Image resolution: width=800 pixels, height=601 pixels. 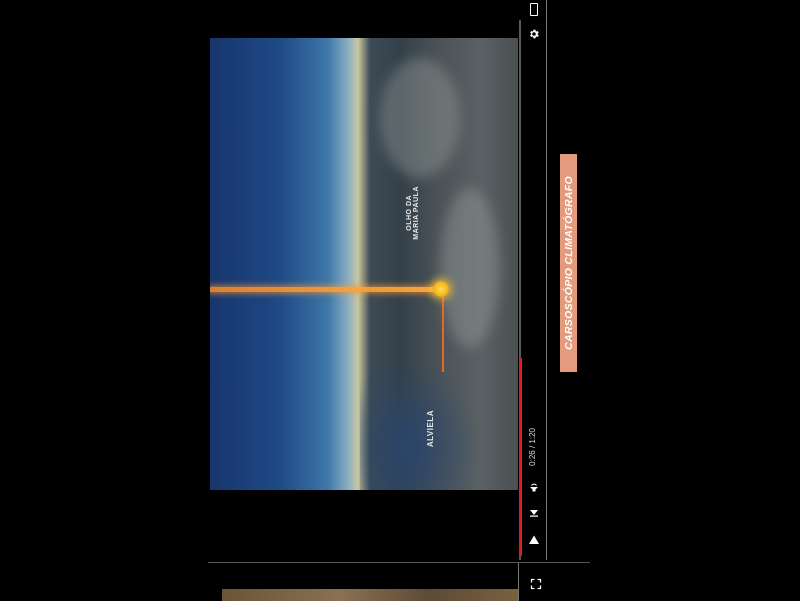 What do you see at coordinates (534, 539) in the screenshot?
I see `play-icon` at bounding box center [534, 539].